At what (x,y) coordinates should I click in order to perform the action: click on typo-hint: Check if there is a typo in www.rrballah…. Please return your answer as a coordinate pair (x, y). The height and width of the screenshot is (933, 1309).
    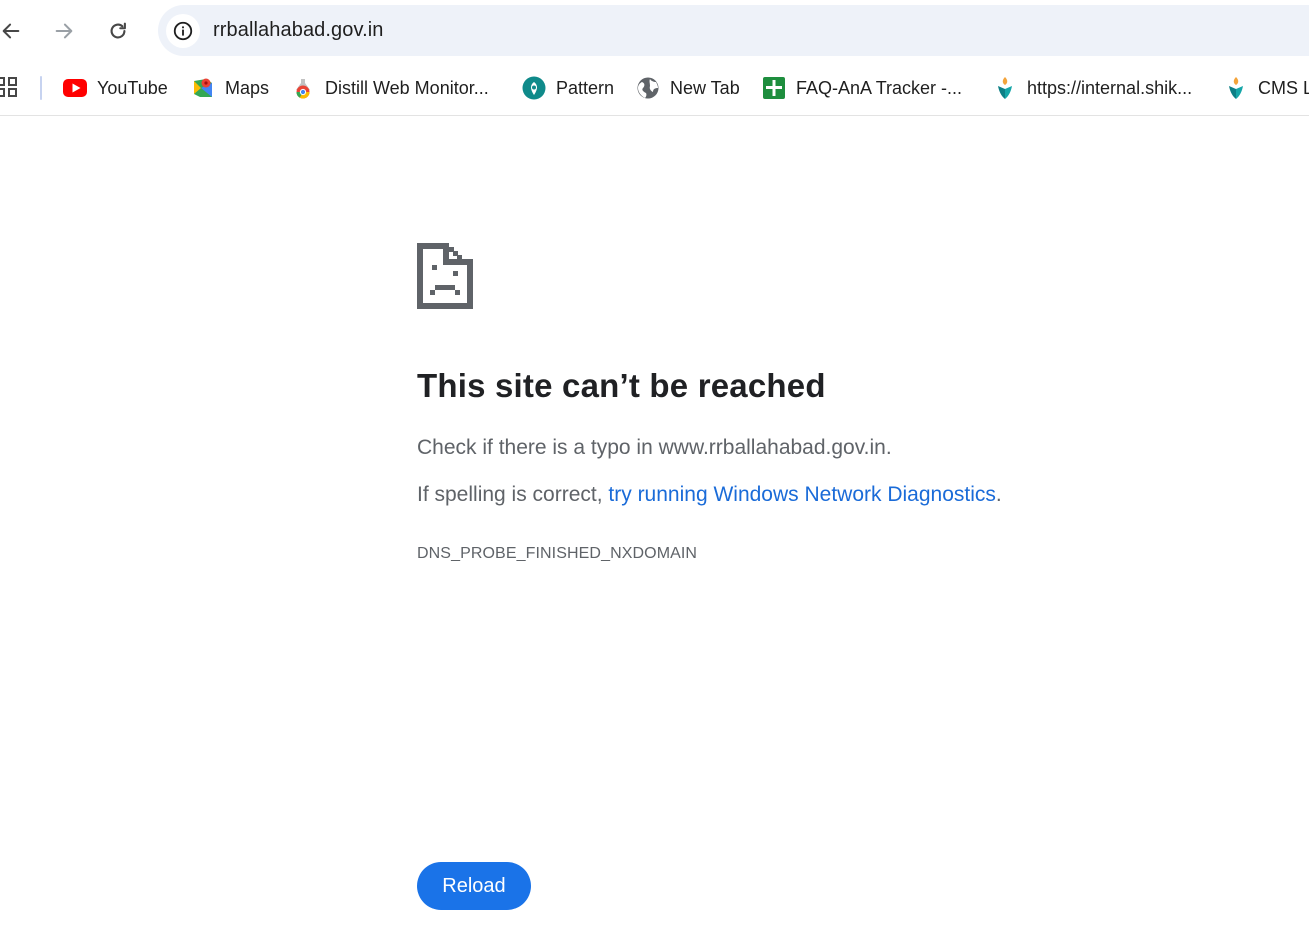
    Looking at the image, I should click on (654, 447).